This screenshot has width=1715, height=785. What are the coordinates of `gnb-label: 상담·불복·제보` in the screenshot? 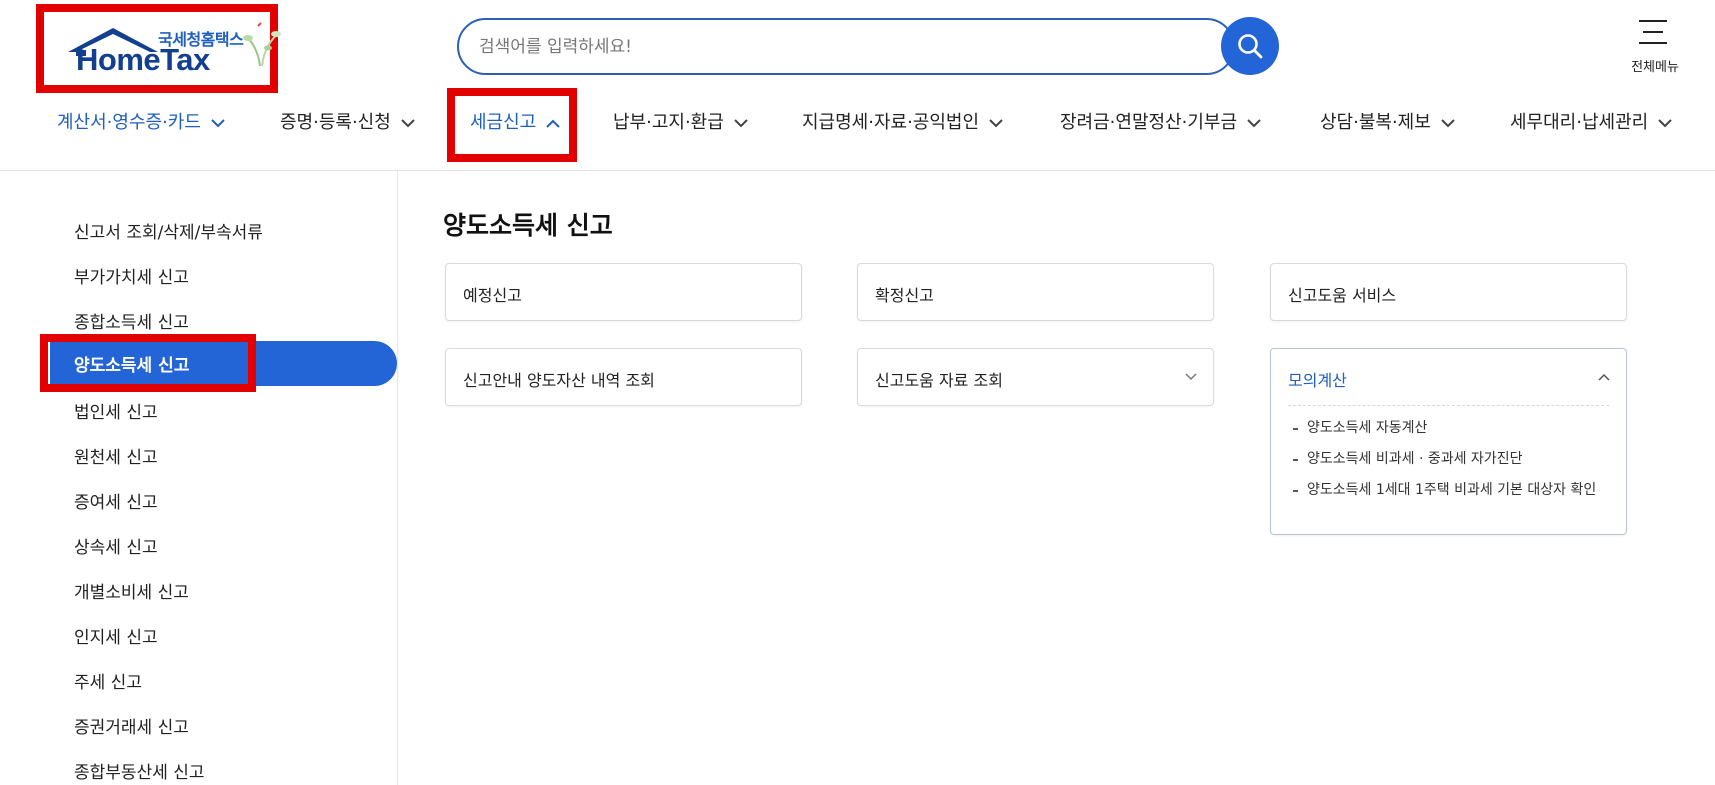 It's located at (1375, 122).